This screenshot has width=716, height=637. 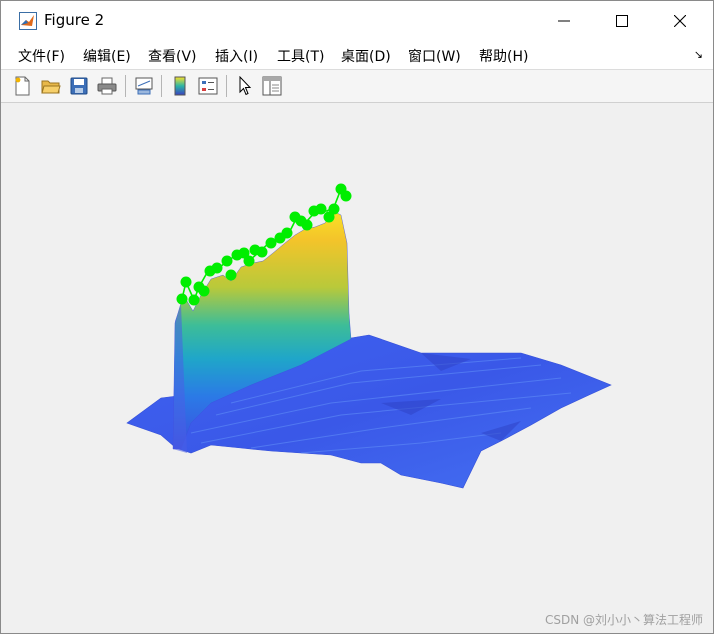 I want to click on open-file-icon, so click(x=51, y=86).